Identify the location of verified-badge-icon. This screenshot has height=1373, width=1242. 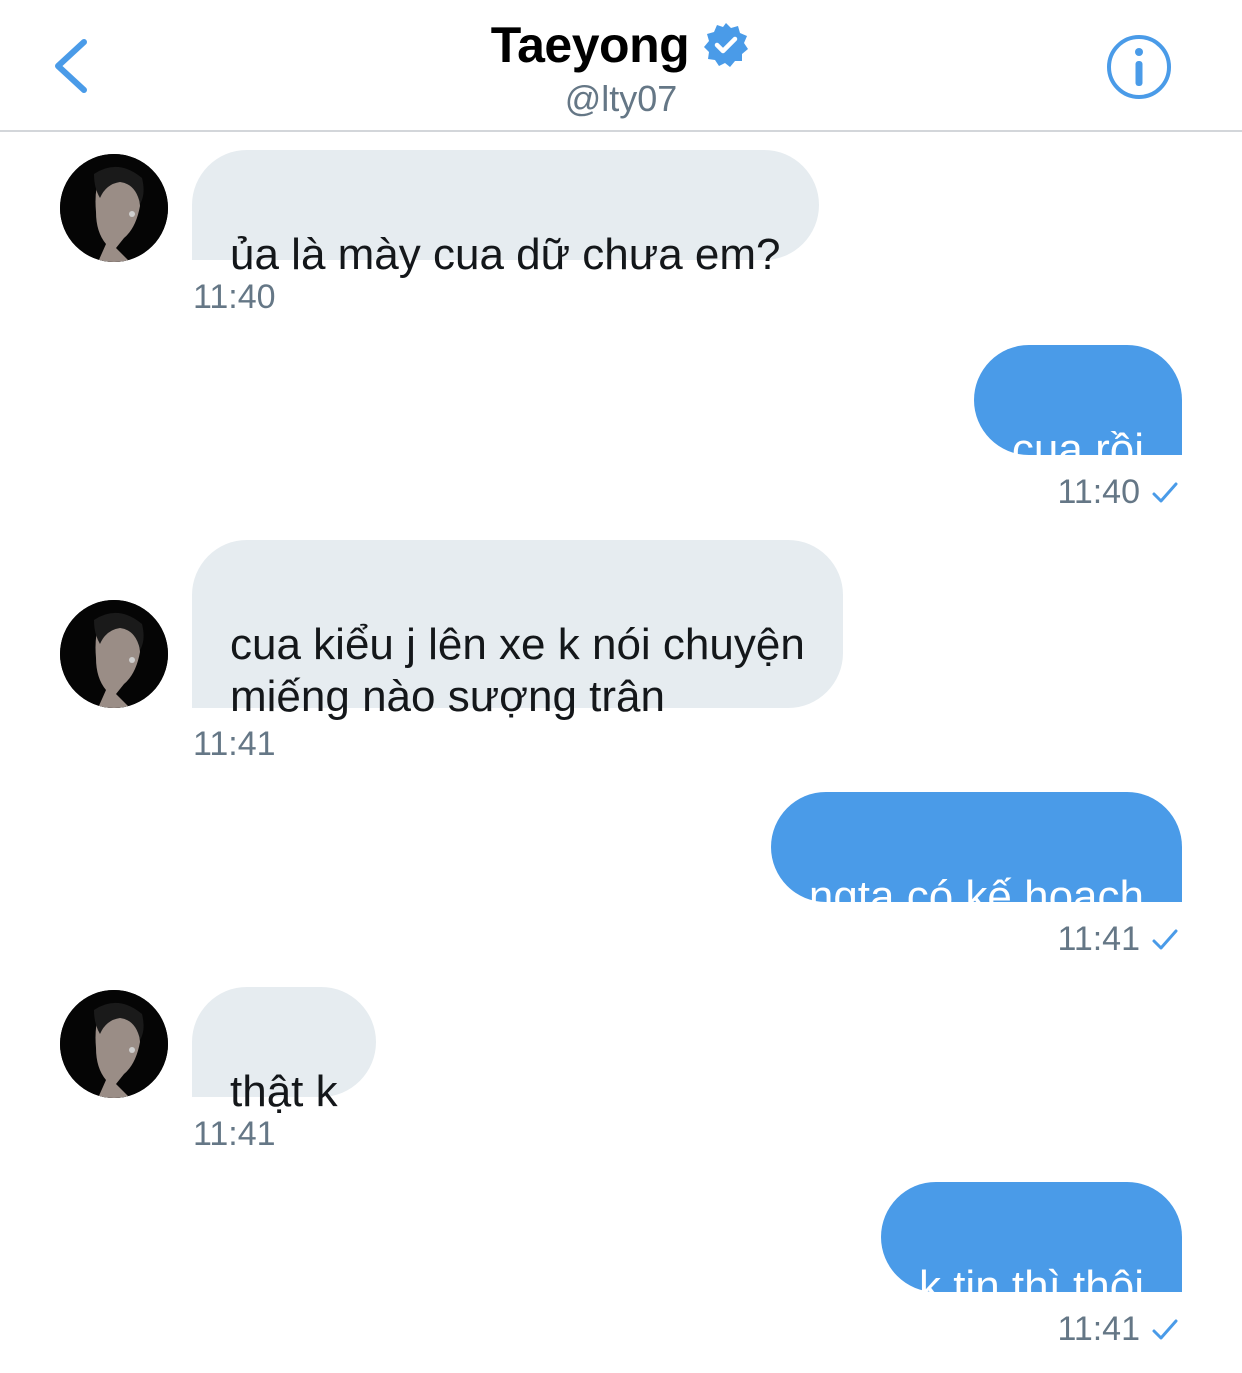
(726, 45).